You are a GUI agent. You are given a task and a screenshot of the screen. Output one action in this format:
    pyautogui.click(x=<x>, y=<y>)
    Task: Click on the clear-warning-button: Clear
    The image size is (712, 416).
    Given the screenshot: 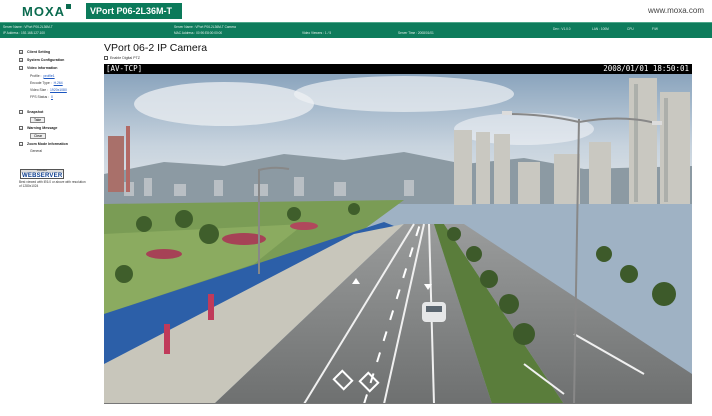 What is the action you would take?
    pyautogui.click(x=38, y=136)
    